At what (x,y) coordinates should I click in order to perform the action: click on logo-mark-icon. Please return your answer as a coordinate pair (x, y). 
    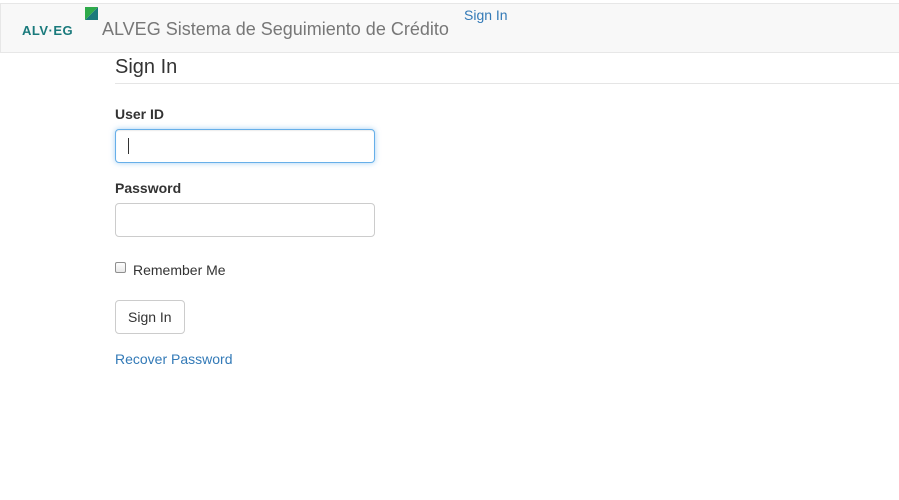
    Looking at the image, I should click on (91, 13).